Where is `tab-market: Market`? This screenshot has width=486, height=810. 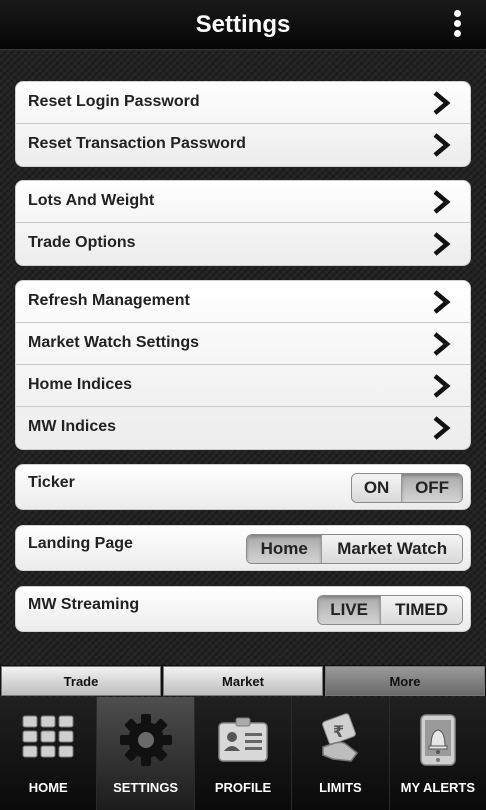
tab-market: Market is located at coordinates (243, 681).